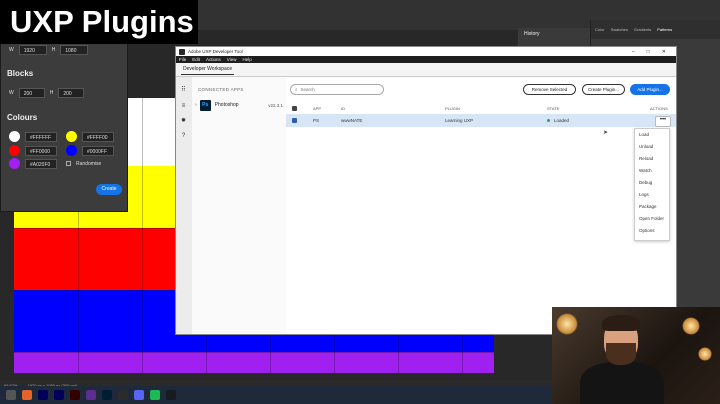 The image size is (720, 404). What do you see at coordinates (109, 189) in the screenshot?
I see `create-button: Create` at bounding box center [109, 189].